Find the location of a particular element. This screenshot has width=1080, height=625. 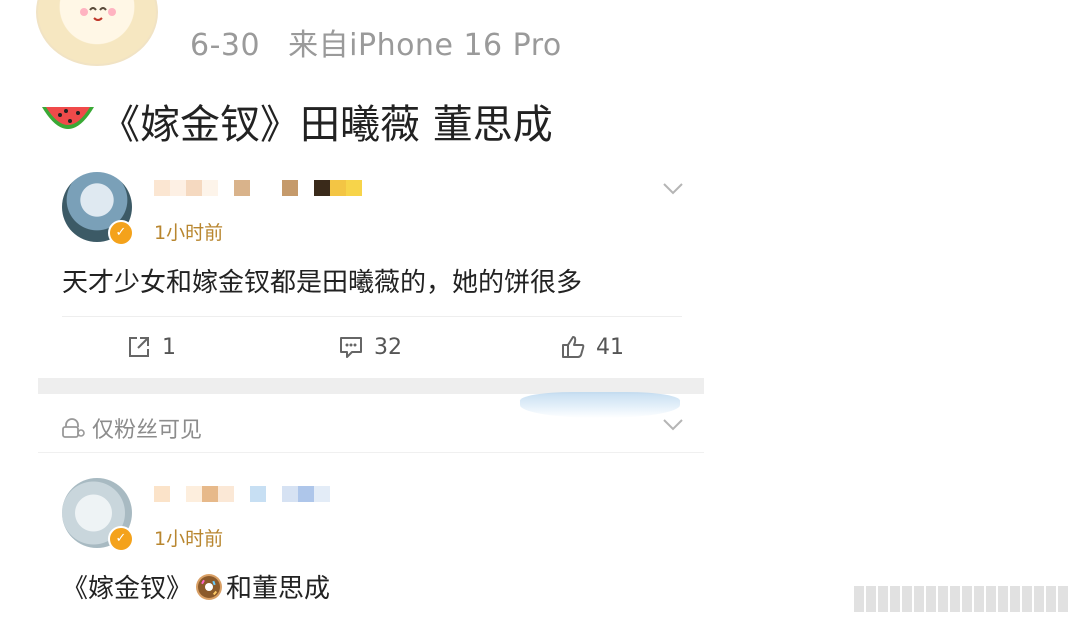

post-title-text: 《嫁金钗》田曦薇 董思成 is located at coordinates (326, 125).